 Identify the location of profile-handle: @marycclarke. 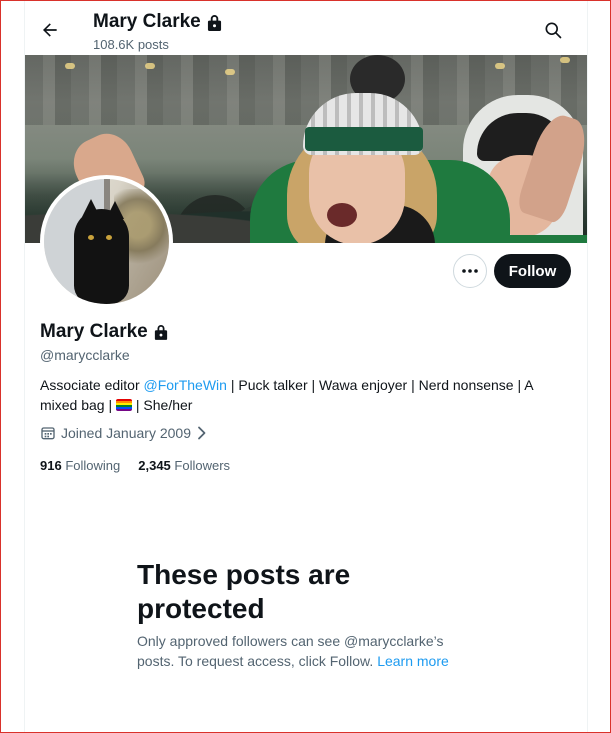
(85, 355).